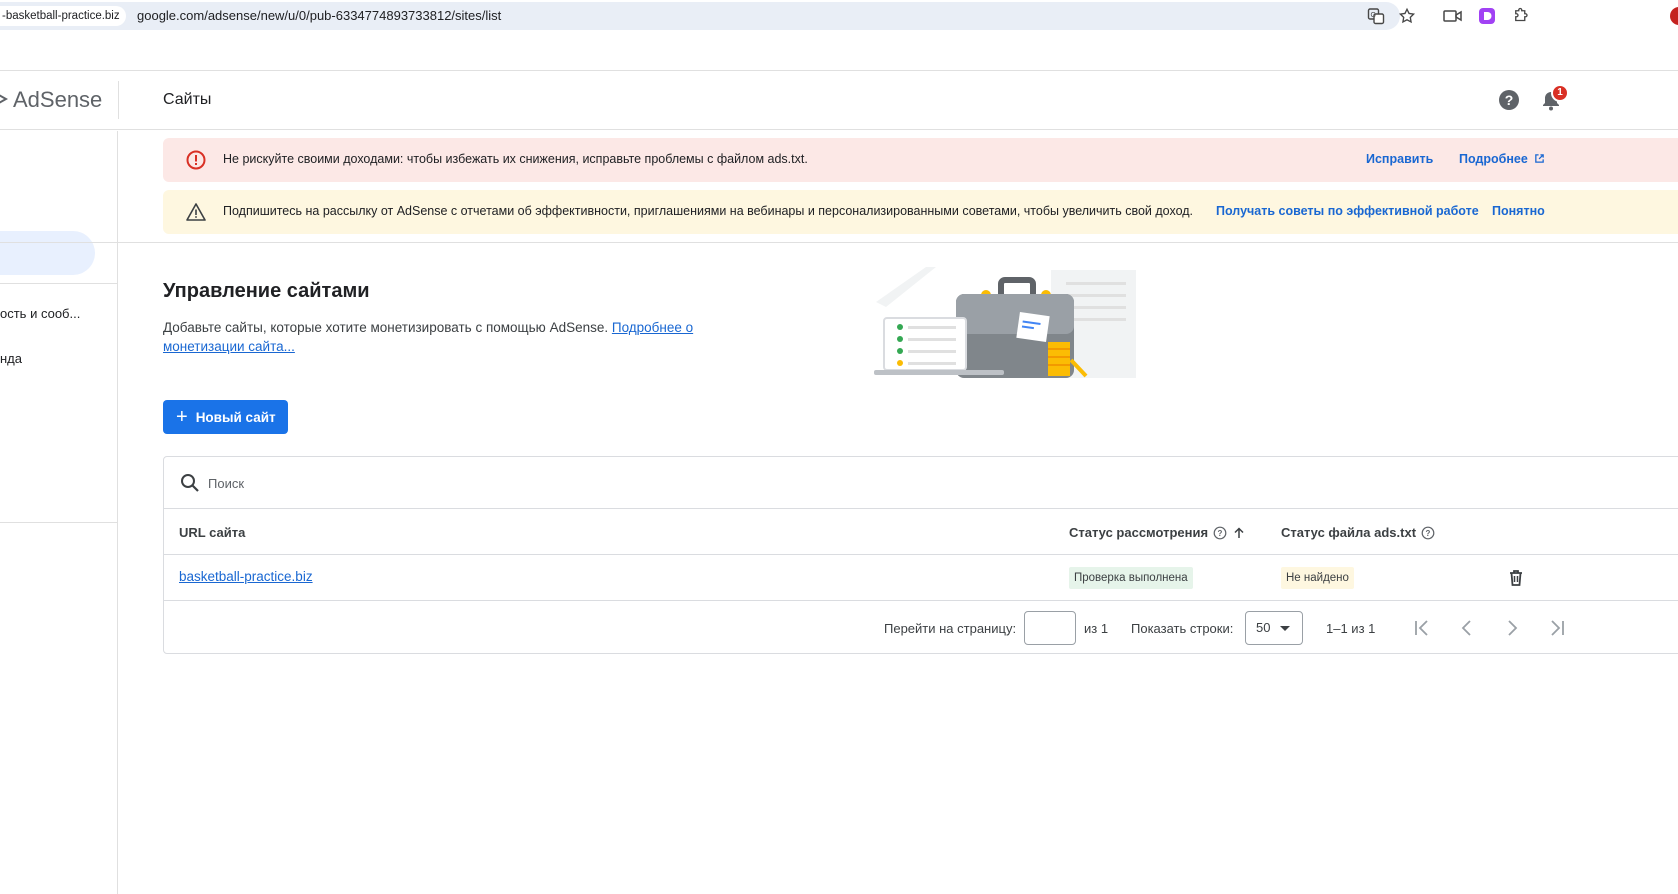 This screenshot has height=894, width=1678. I want to click on section-title: Управление сайтами, so click(266, 291).